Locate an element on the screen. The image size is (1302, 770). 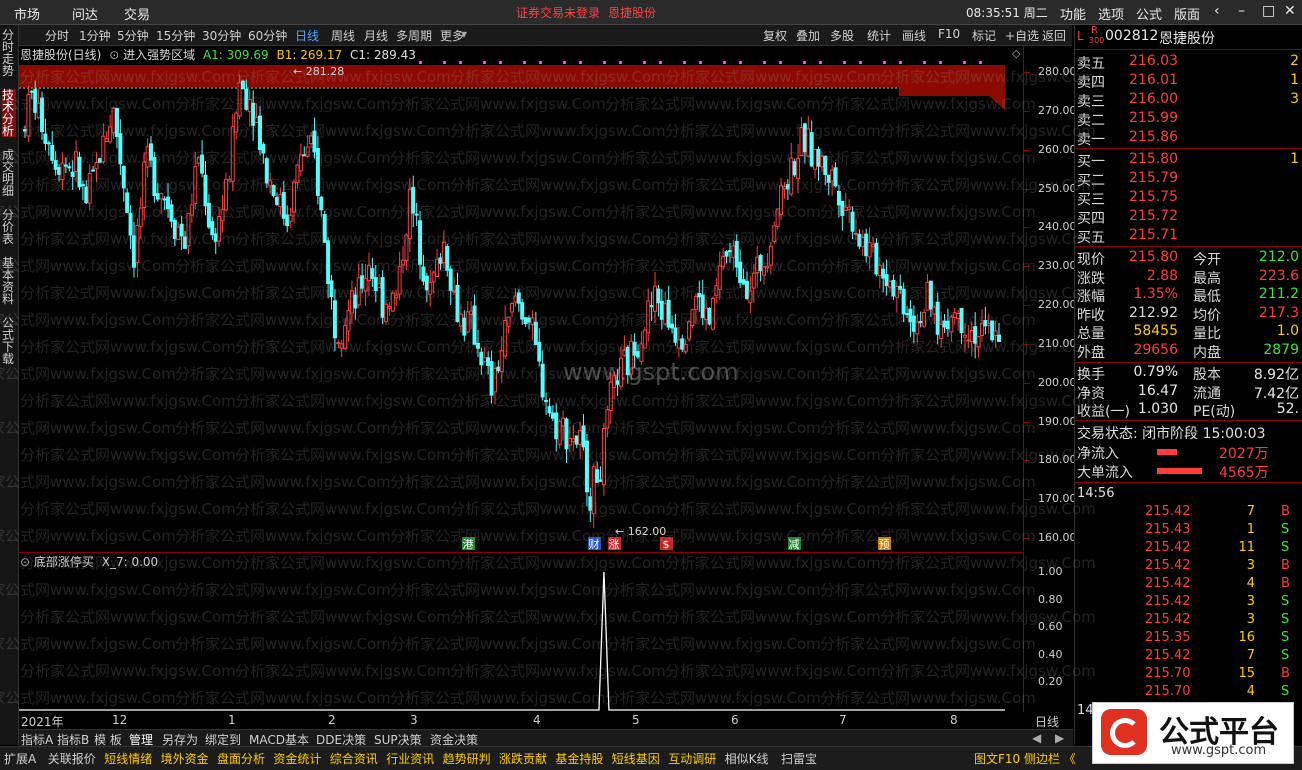
sub-indicator-name: 底部涨停买 is located at coordinates (64, 562).